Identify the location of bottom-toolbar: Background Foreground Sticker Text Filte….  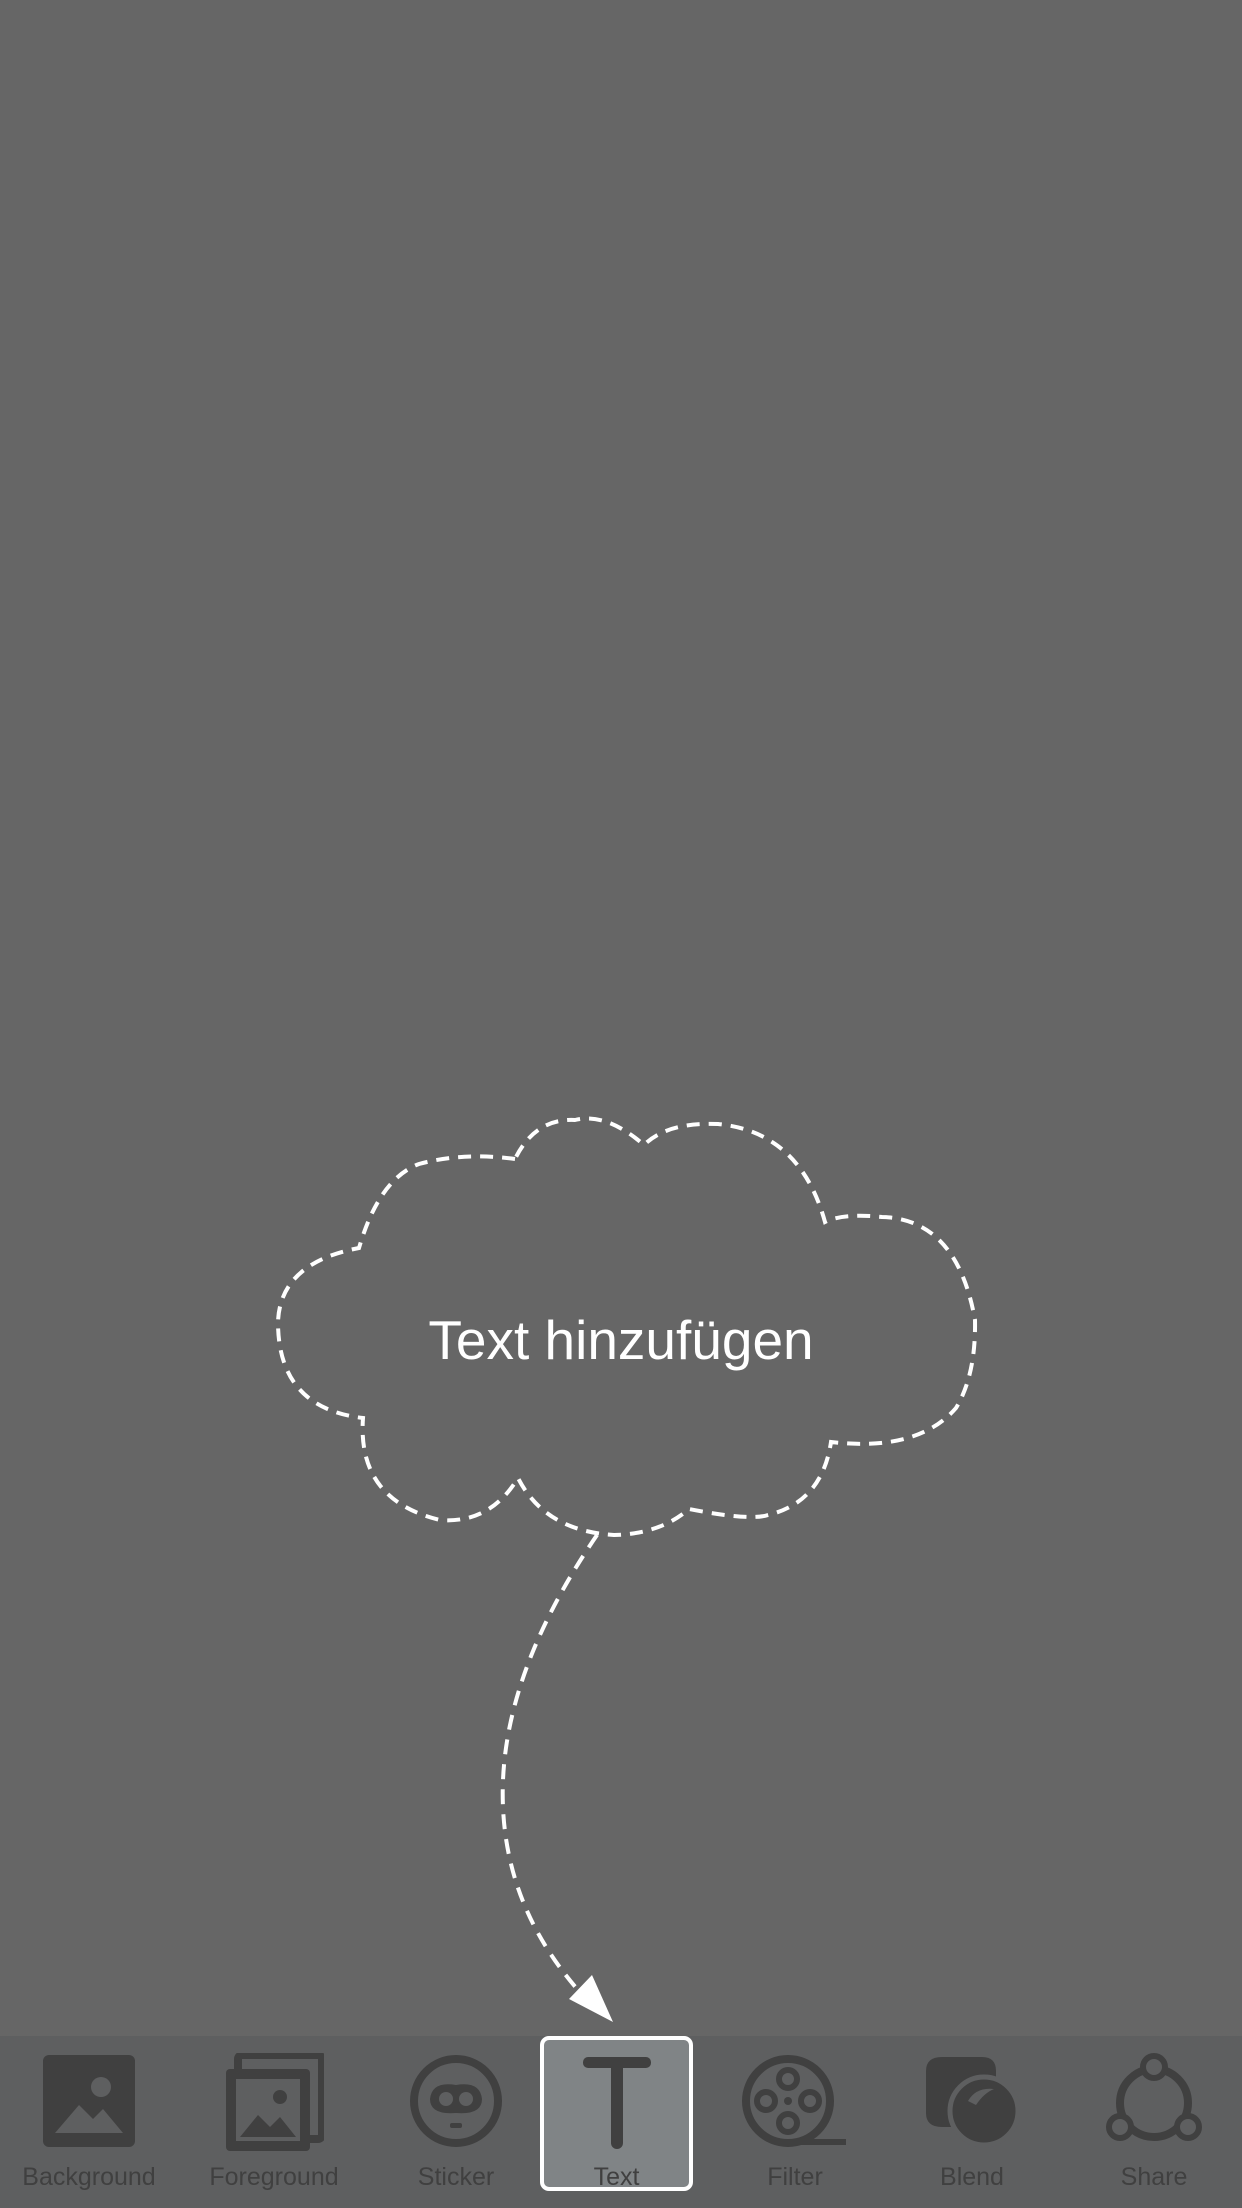
(621, 2122).